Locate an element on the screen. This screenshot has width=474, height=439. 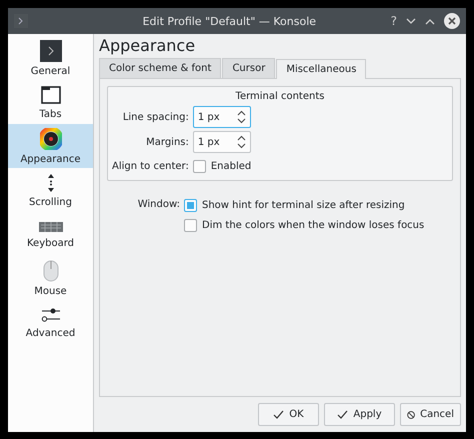
cancel-icon is located at coordinates (411, 414).